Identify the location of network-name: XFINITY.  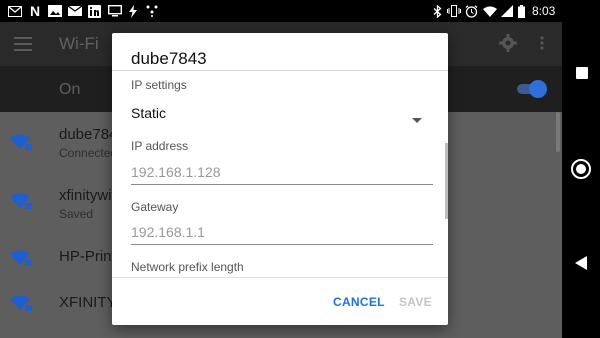
(88, 302).